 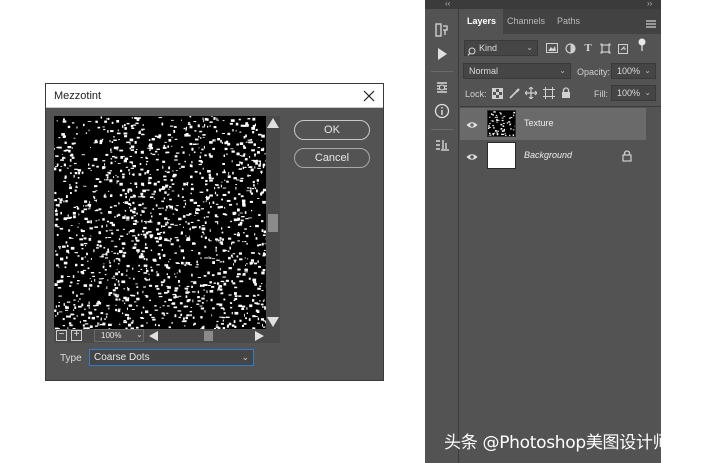 I want to click on cancel-button: Cancel, so click(x=332, y=158).